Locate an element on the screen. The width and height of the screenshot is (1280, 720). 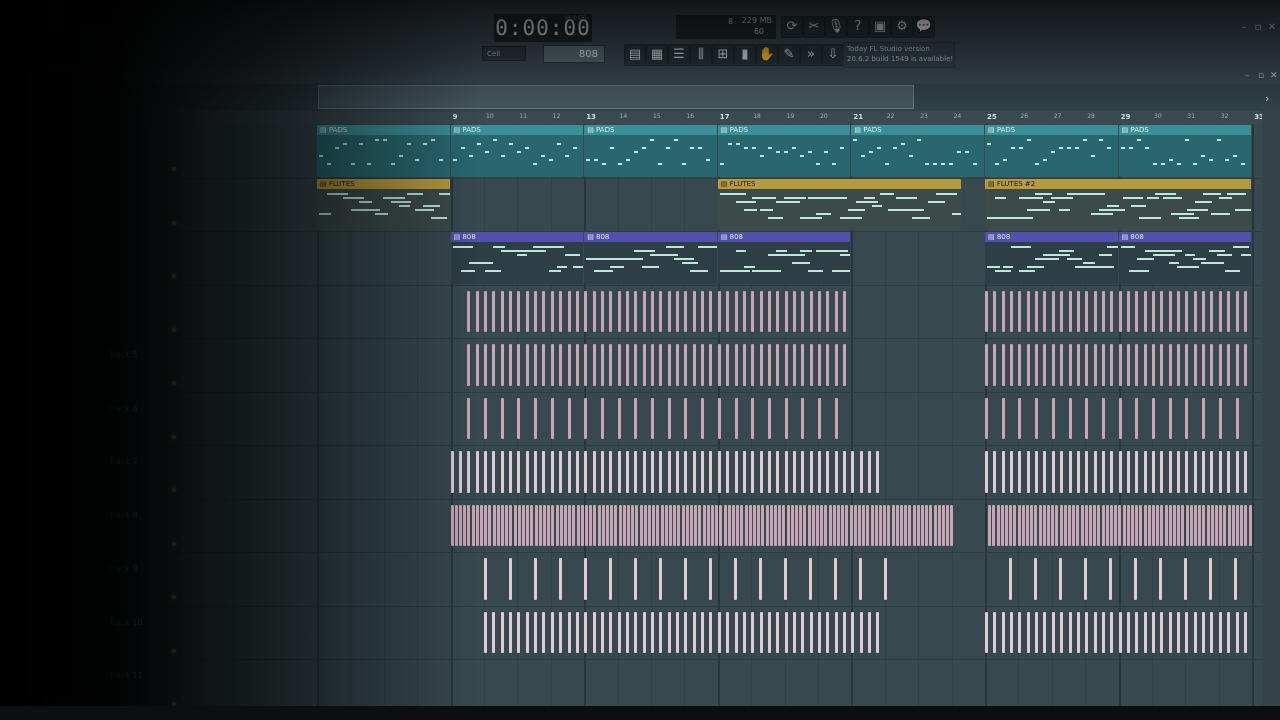
cut-icon: ✂ is located at coordinates (814, 27).